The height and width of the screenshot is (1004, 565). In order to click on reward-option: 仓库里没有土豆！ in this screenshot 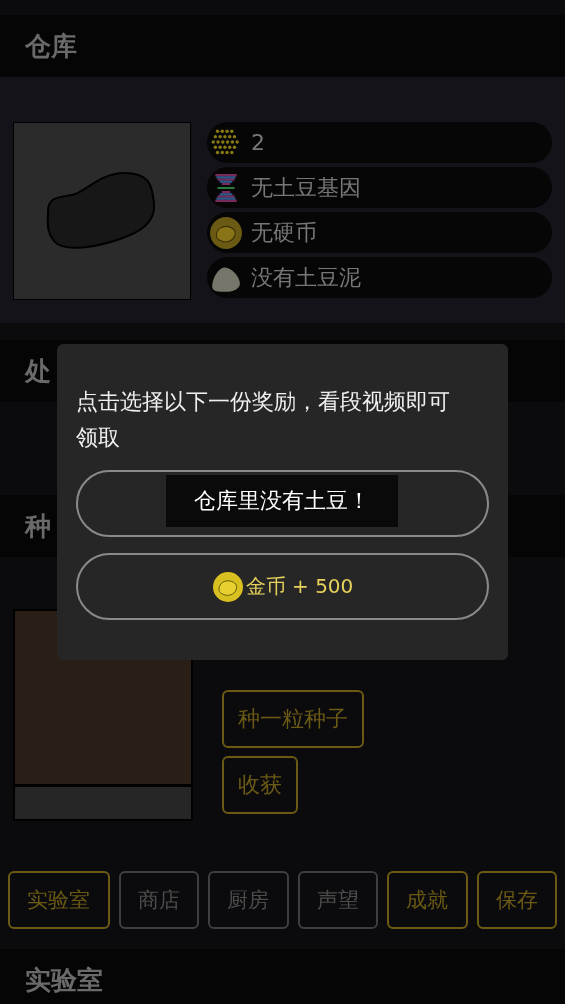, I will do `click(282, 503)`.